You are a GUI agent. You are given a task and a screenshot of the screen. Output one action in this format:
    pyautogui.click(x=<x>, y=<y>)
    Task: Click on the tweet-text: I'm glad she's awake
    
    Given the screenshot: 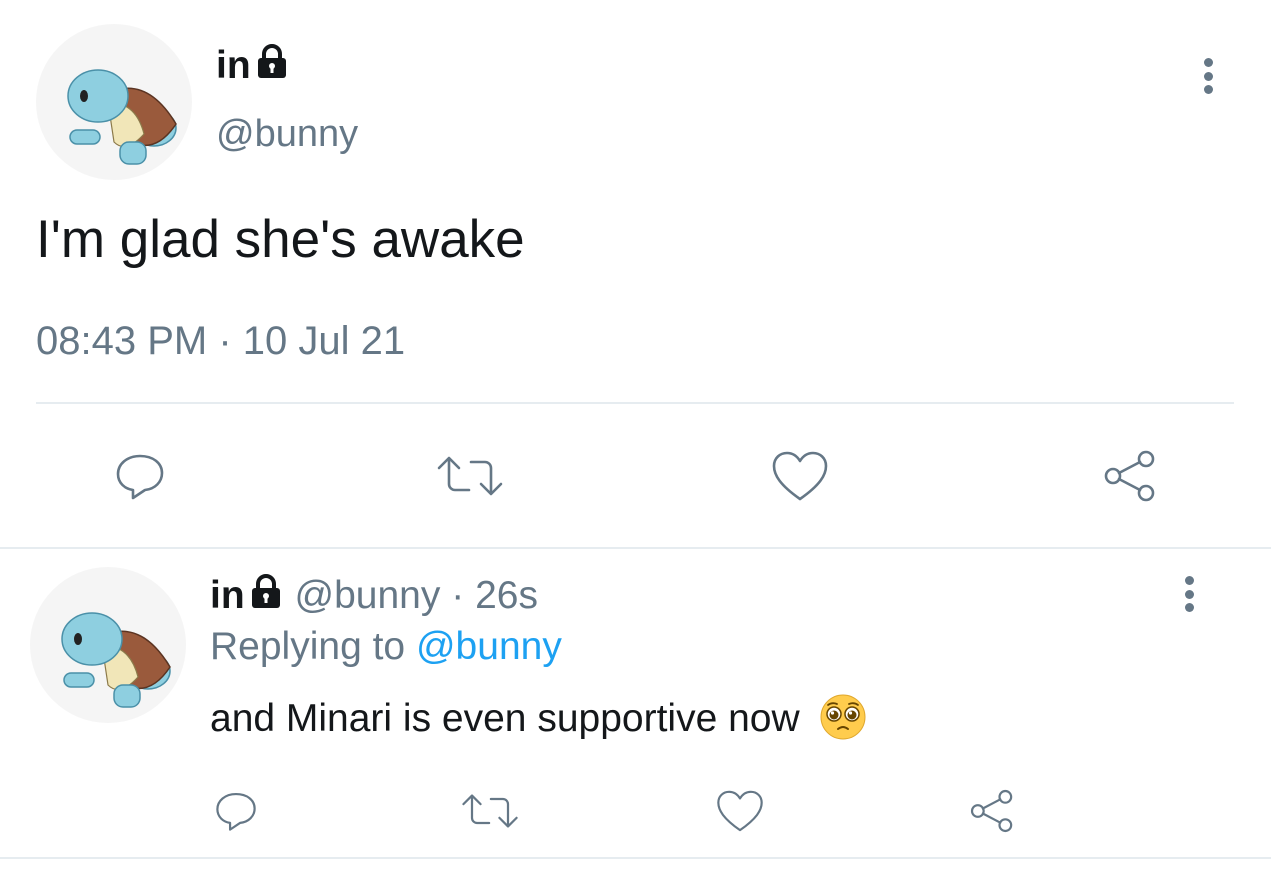 What is the action you would take?
    pyautogui.click(x=280, y=239)
    